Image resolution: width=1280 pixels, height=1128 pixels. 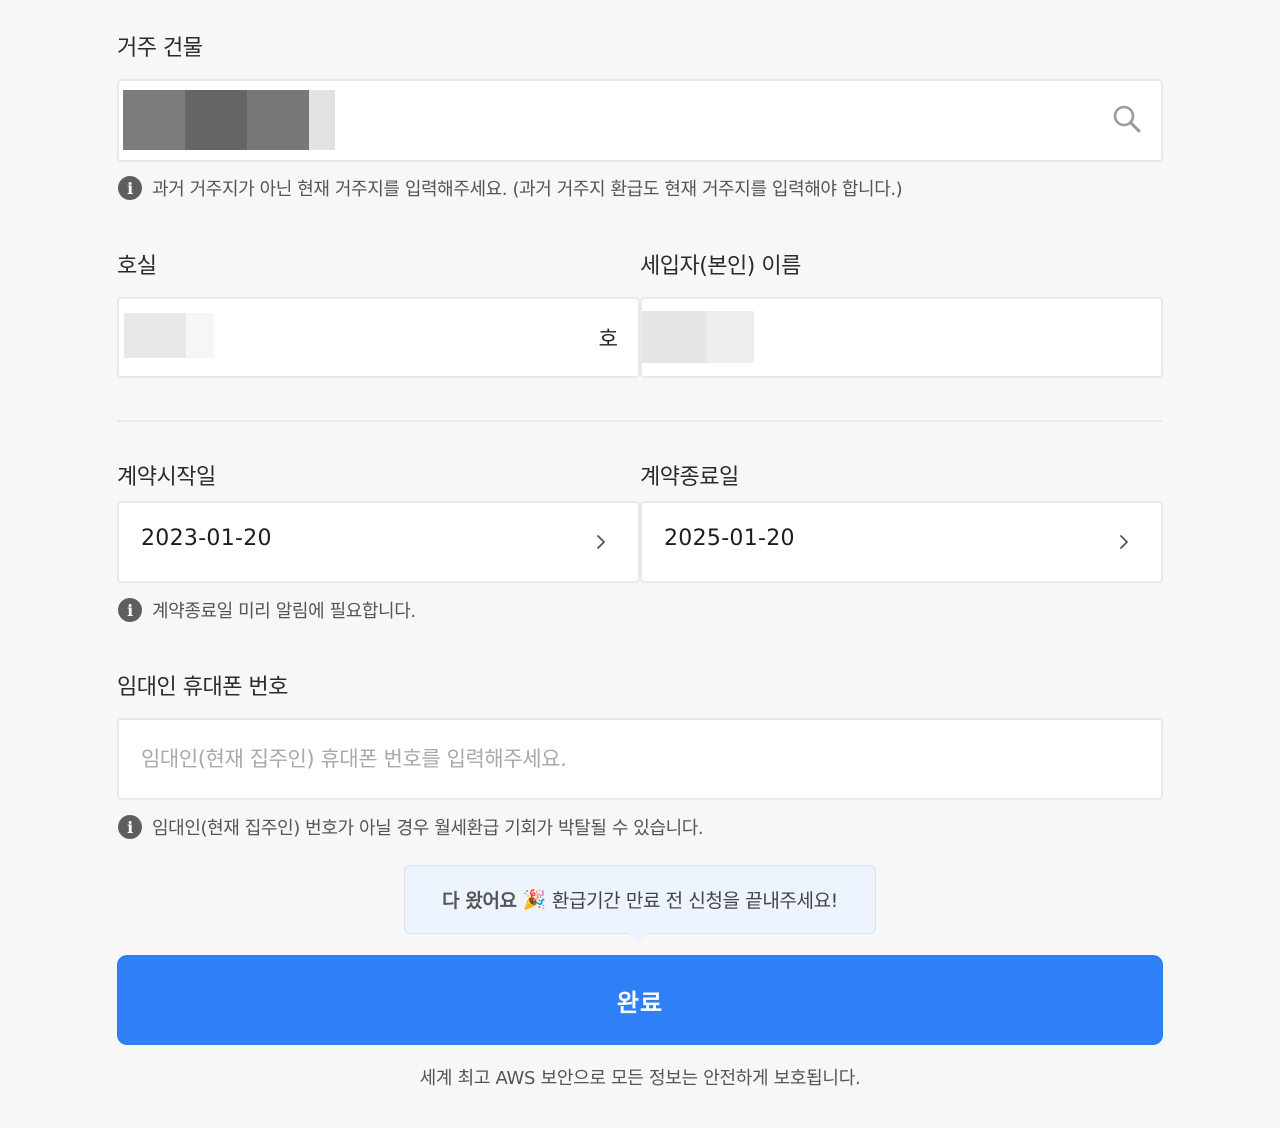 I want to click on unit-suffix: 호, so click(x=608, y=339).